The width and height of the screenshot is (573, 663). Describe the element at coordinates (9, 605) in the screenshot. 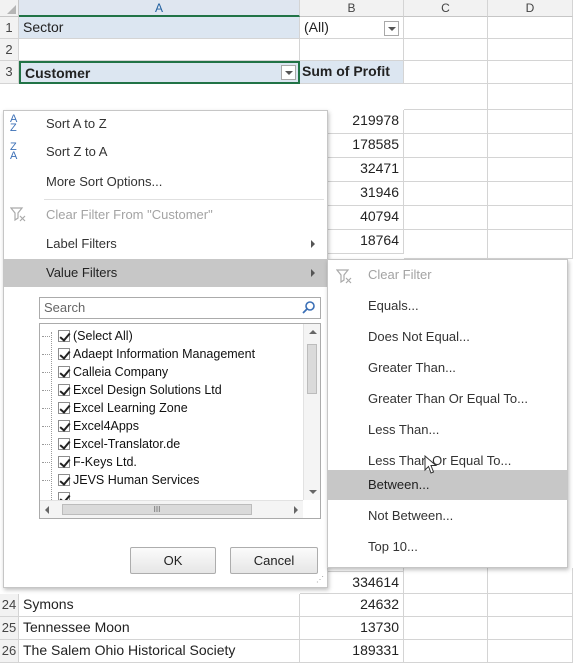

I see `row-number: 24` at that location.